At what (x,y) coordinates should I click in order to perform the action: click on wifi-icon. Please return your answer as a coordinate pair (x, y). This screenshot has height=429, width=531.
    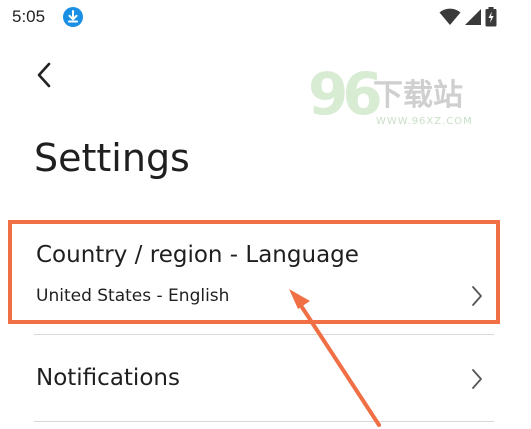
    Looking at the image, I should click on (450, 16).